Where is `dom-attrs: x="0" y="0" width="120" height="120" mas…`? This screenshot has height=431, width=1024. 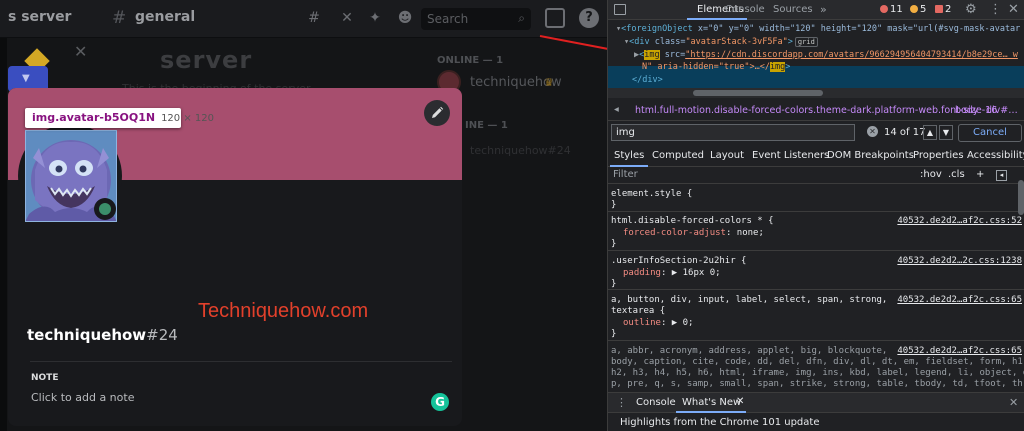 dom-attrs: x="0" y="0" width="120" height="120" mas… is located at coordinates (856, 29).